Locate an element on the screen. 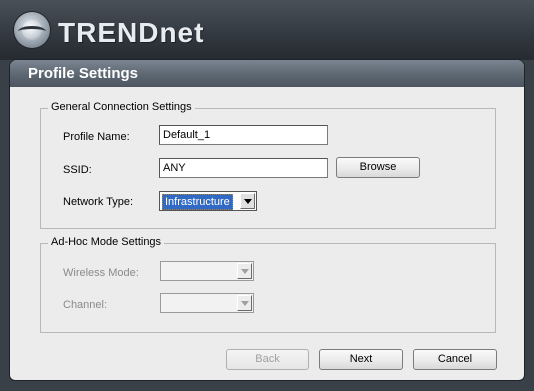  brand-name: TRENDnet is located at coordinates (131, 32).